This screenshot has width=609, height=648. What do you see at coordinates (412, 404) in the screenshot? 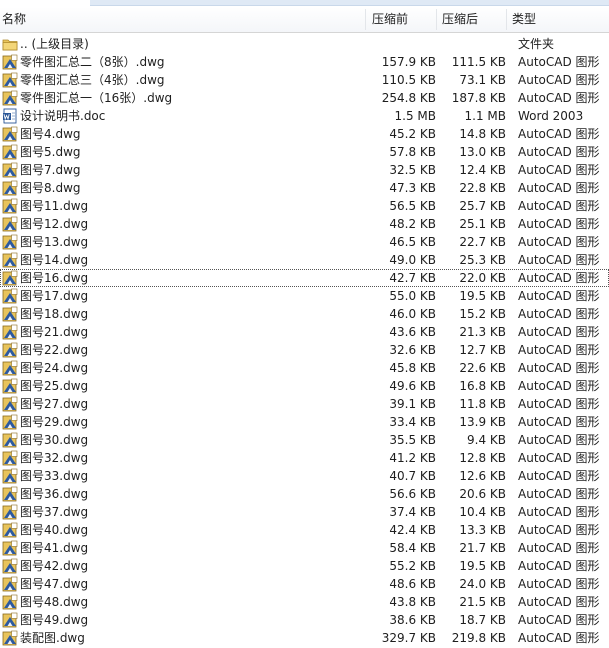
I see `size-before: 39.1 KB` at bounding box center [412, 404].